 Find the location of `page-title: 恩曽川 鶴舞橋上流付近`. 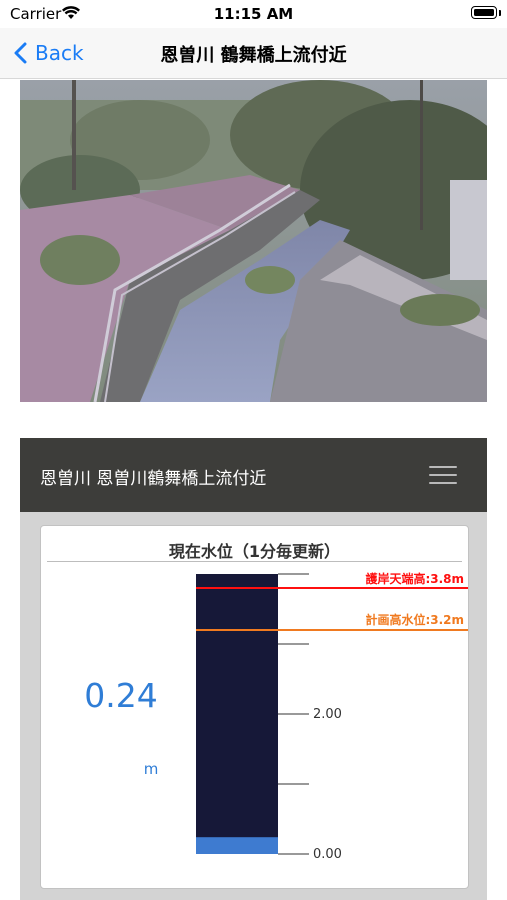

page-title: 恩曽川 鶴舞橋上流付近 is located at coordinates (253, 55).